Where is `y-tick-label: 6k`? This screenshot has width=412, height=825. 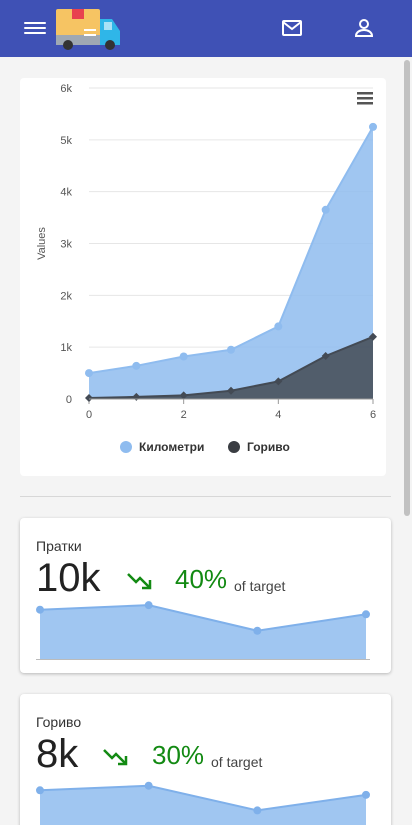
y-tick-label: 6k is located at coordinates (66, 89).